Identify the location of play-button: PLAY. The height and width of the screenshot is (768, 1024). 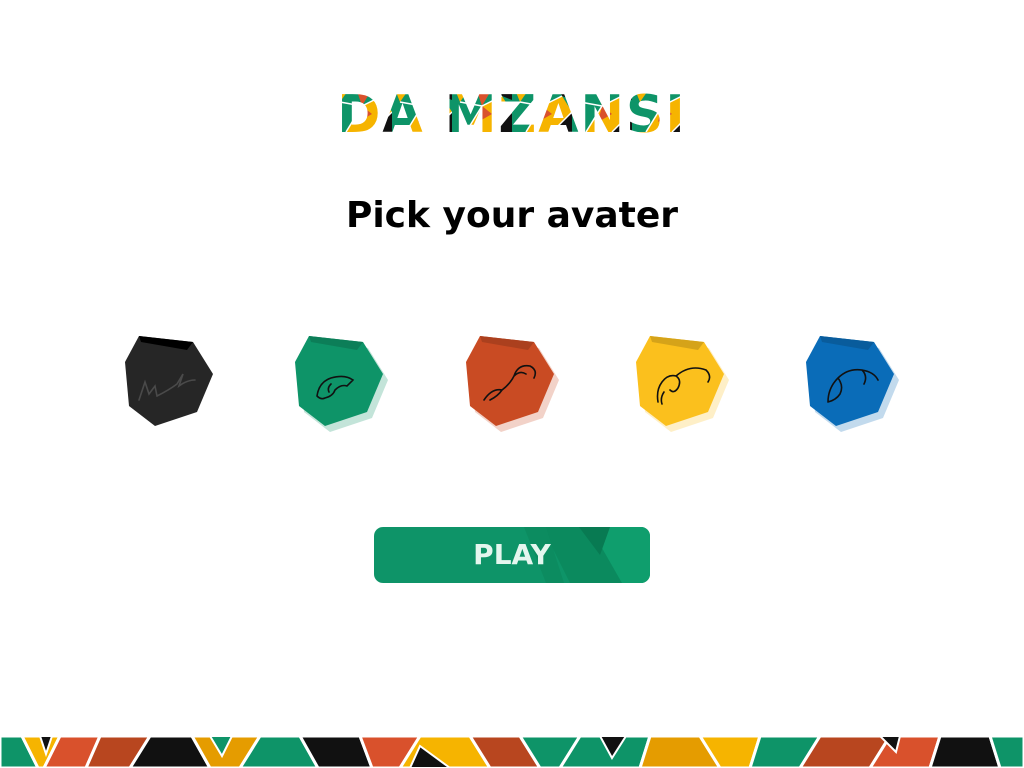
(512, 555).